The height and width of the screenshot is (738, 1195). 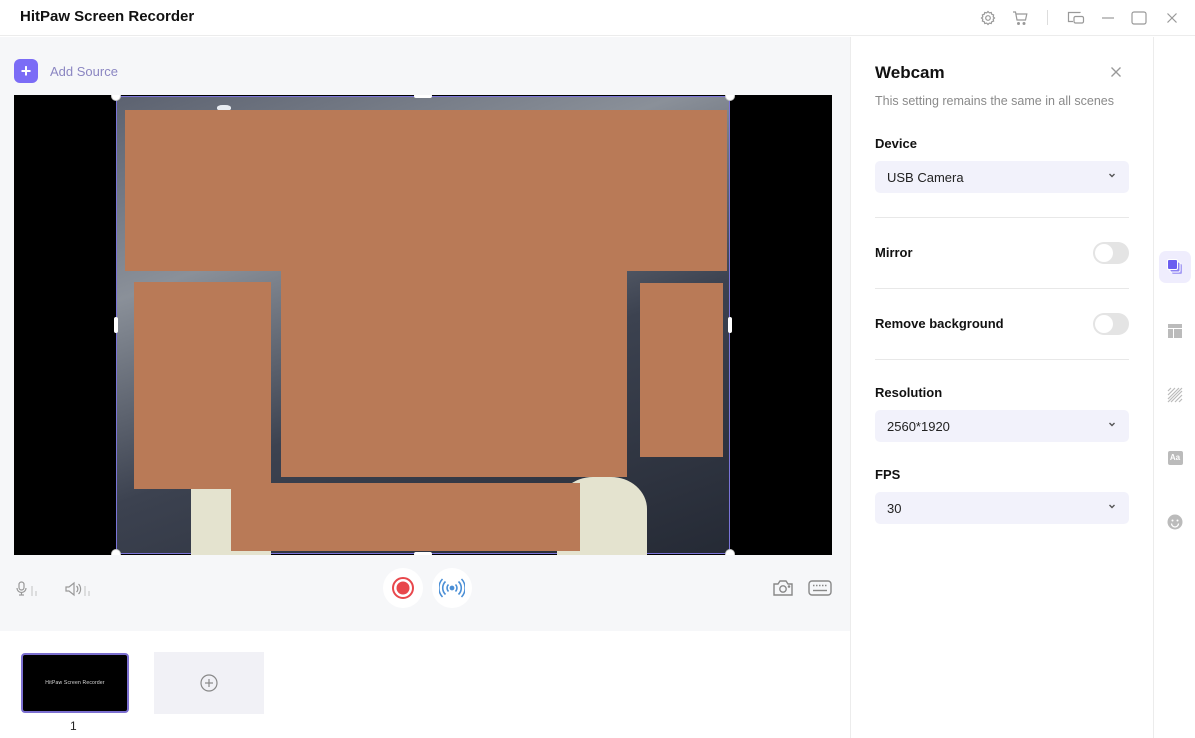 I want to click on scene-thumbnail: HitPaw Screen Recorder, so click(x=75, y=683).